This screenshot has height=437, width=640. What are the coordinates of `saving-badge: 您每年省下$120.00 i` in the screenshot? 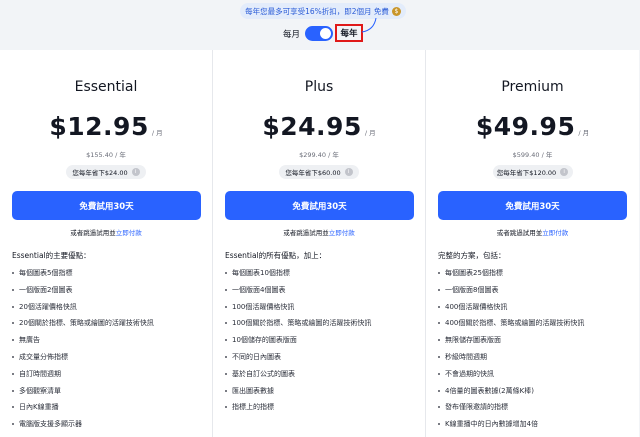 It's located at (532, 172).